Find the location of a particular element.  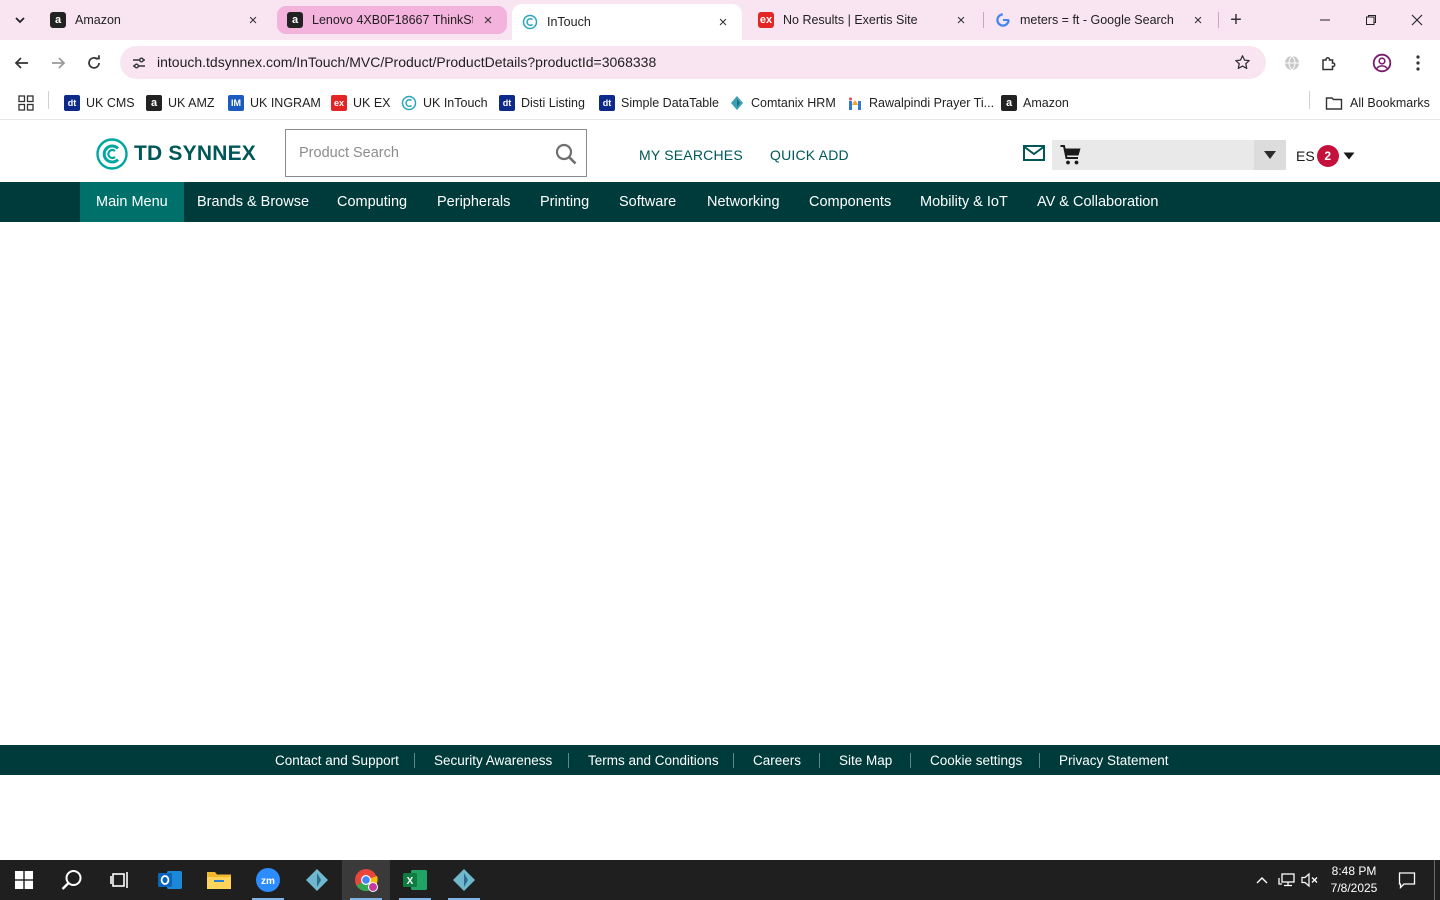

footer-link-contact-support: Contact and Support is located at coordinates (337, 760).